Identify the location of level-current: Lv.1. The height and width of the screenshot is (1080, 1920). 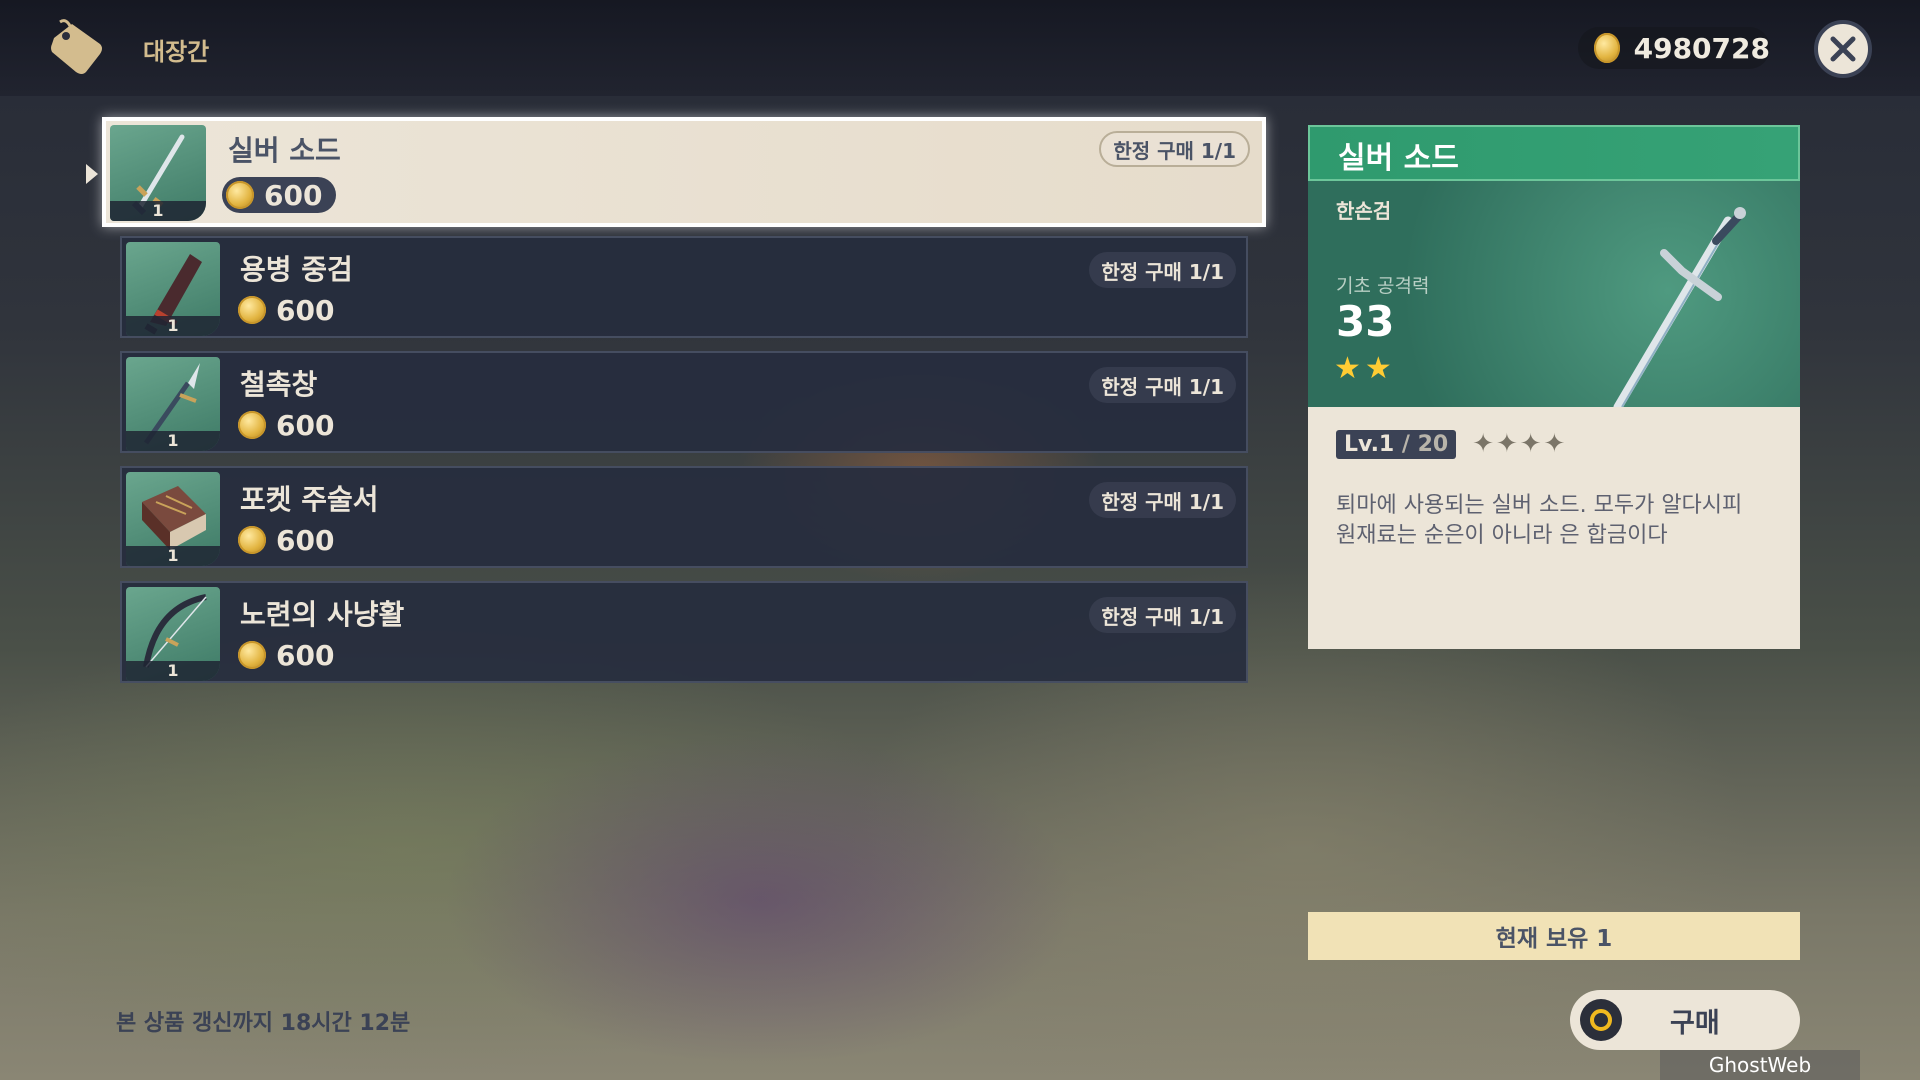
(1369, 444).